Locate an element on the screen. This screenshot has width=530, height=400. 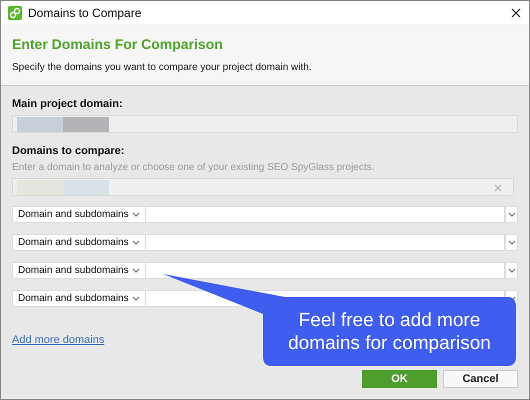
app-logo-icon is located at coordinates (15, 13).